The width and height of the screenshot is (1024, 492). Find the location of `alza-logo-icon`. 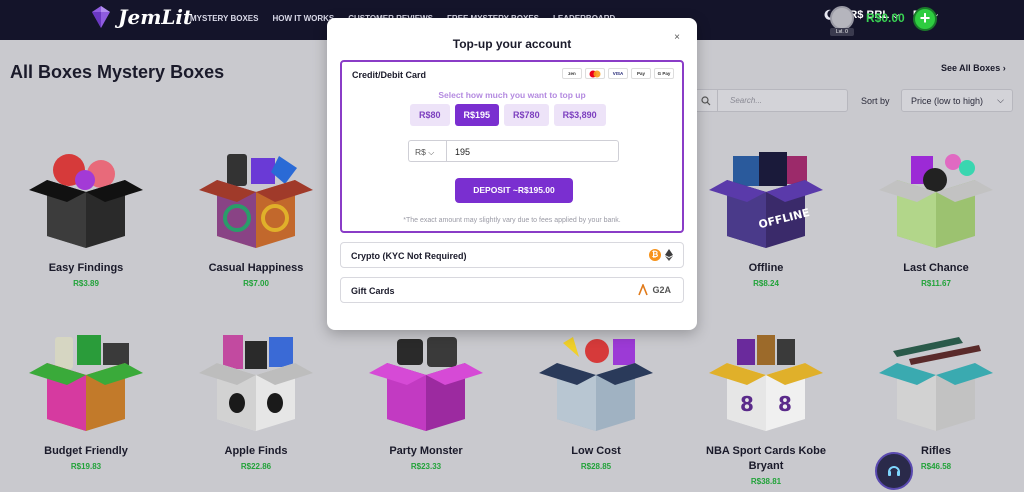

alza-logo-icon is located at coordinates (643, 290).